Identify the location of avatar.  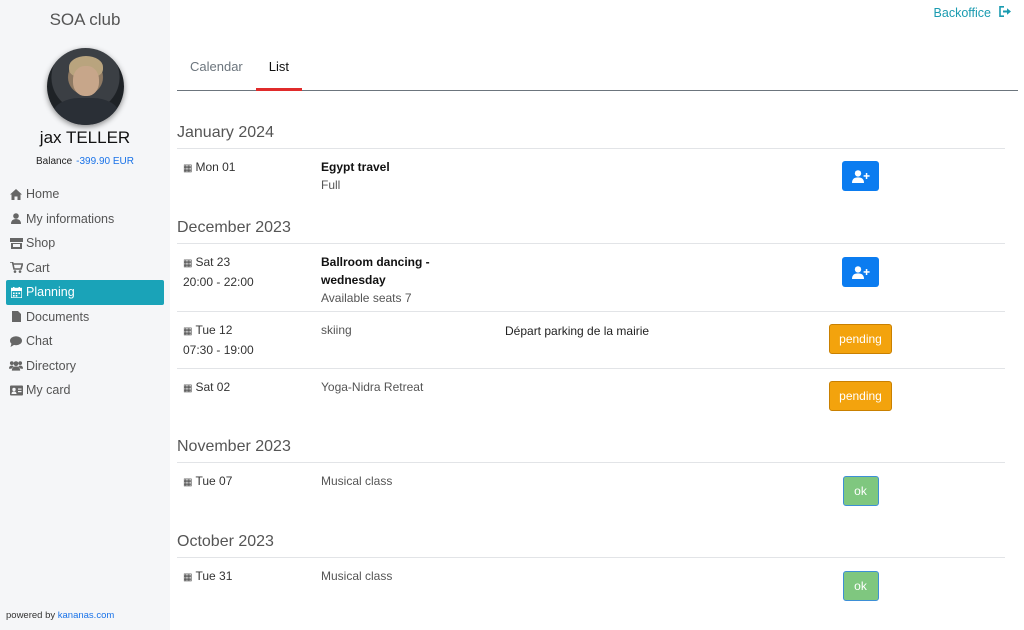
(85, 86).